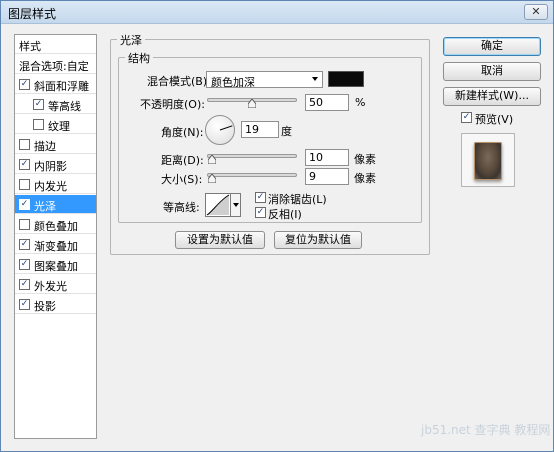  What do you see at coordinates (179, 81) in the screenshot?
I see `blend-mode-label: 混合模式(B):` at bounding box center [179, 81].